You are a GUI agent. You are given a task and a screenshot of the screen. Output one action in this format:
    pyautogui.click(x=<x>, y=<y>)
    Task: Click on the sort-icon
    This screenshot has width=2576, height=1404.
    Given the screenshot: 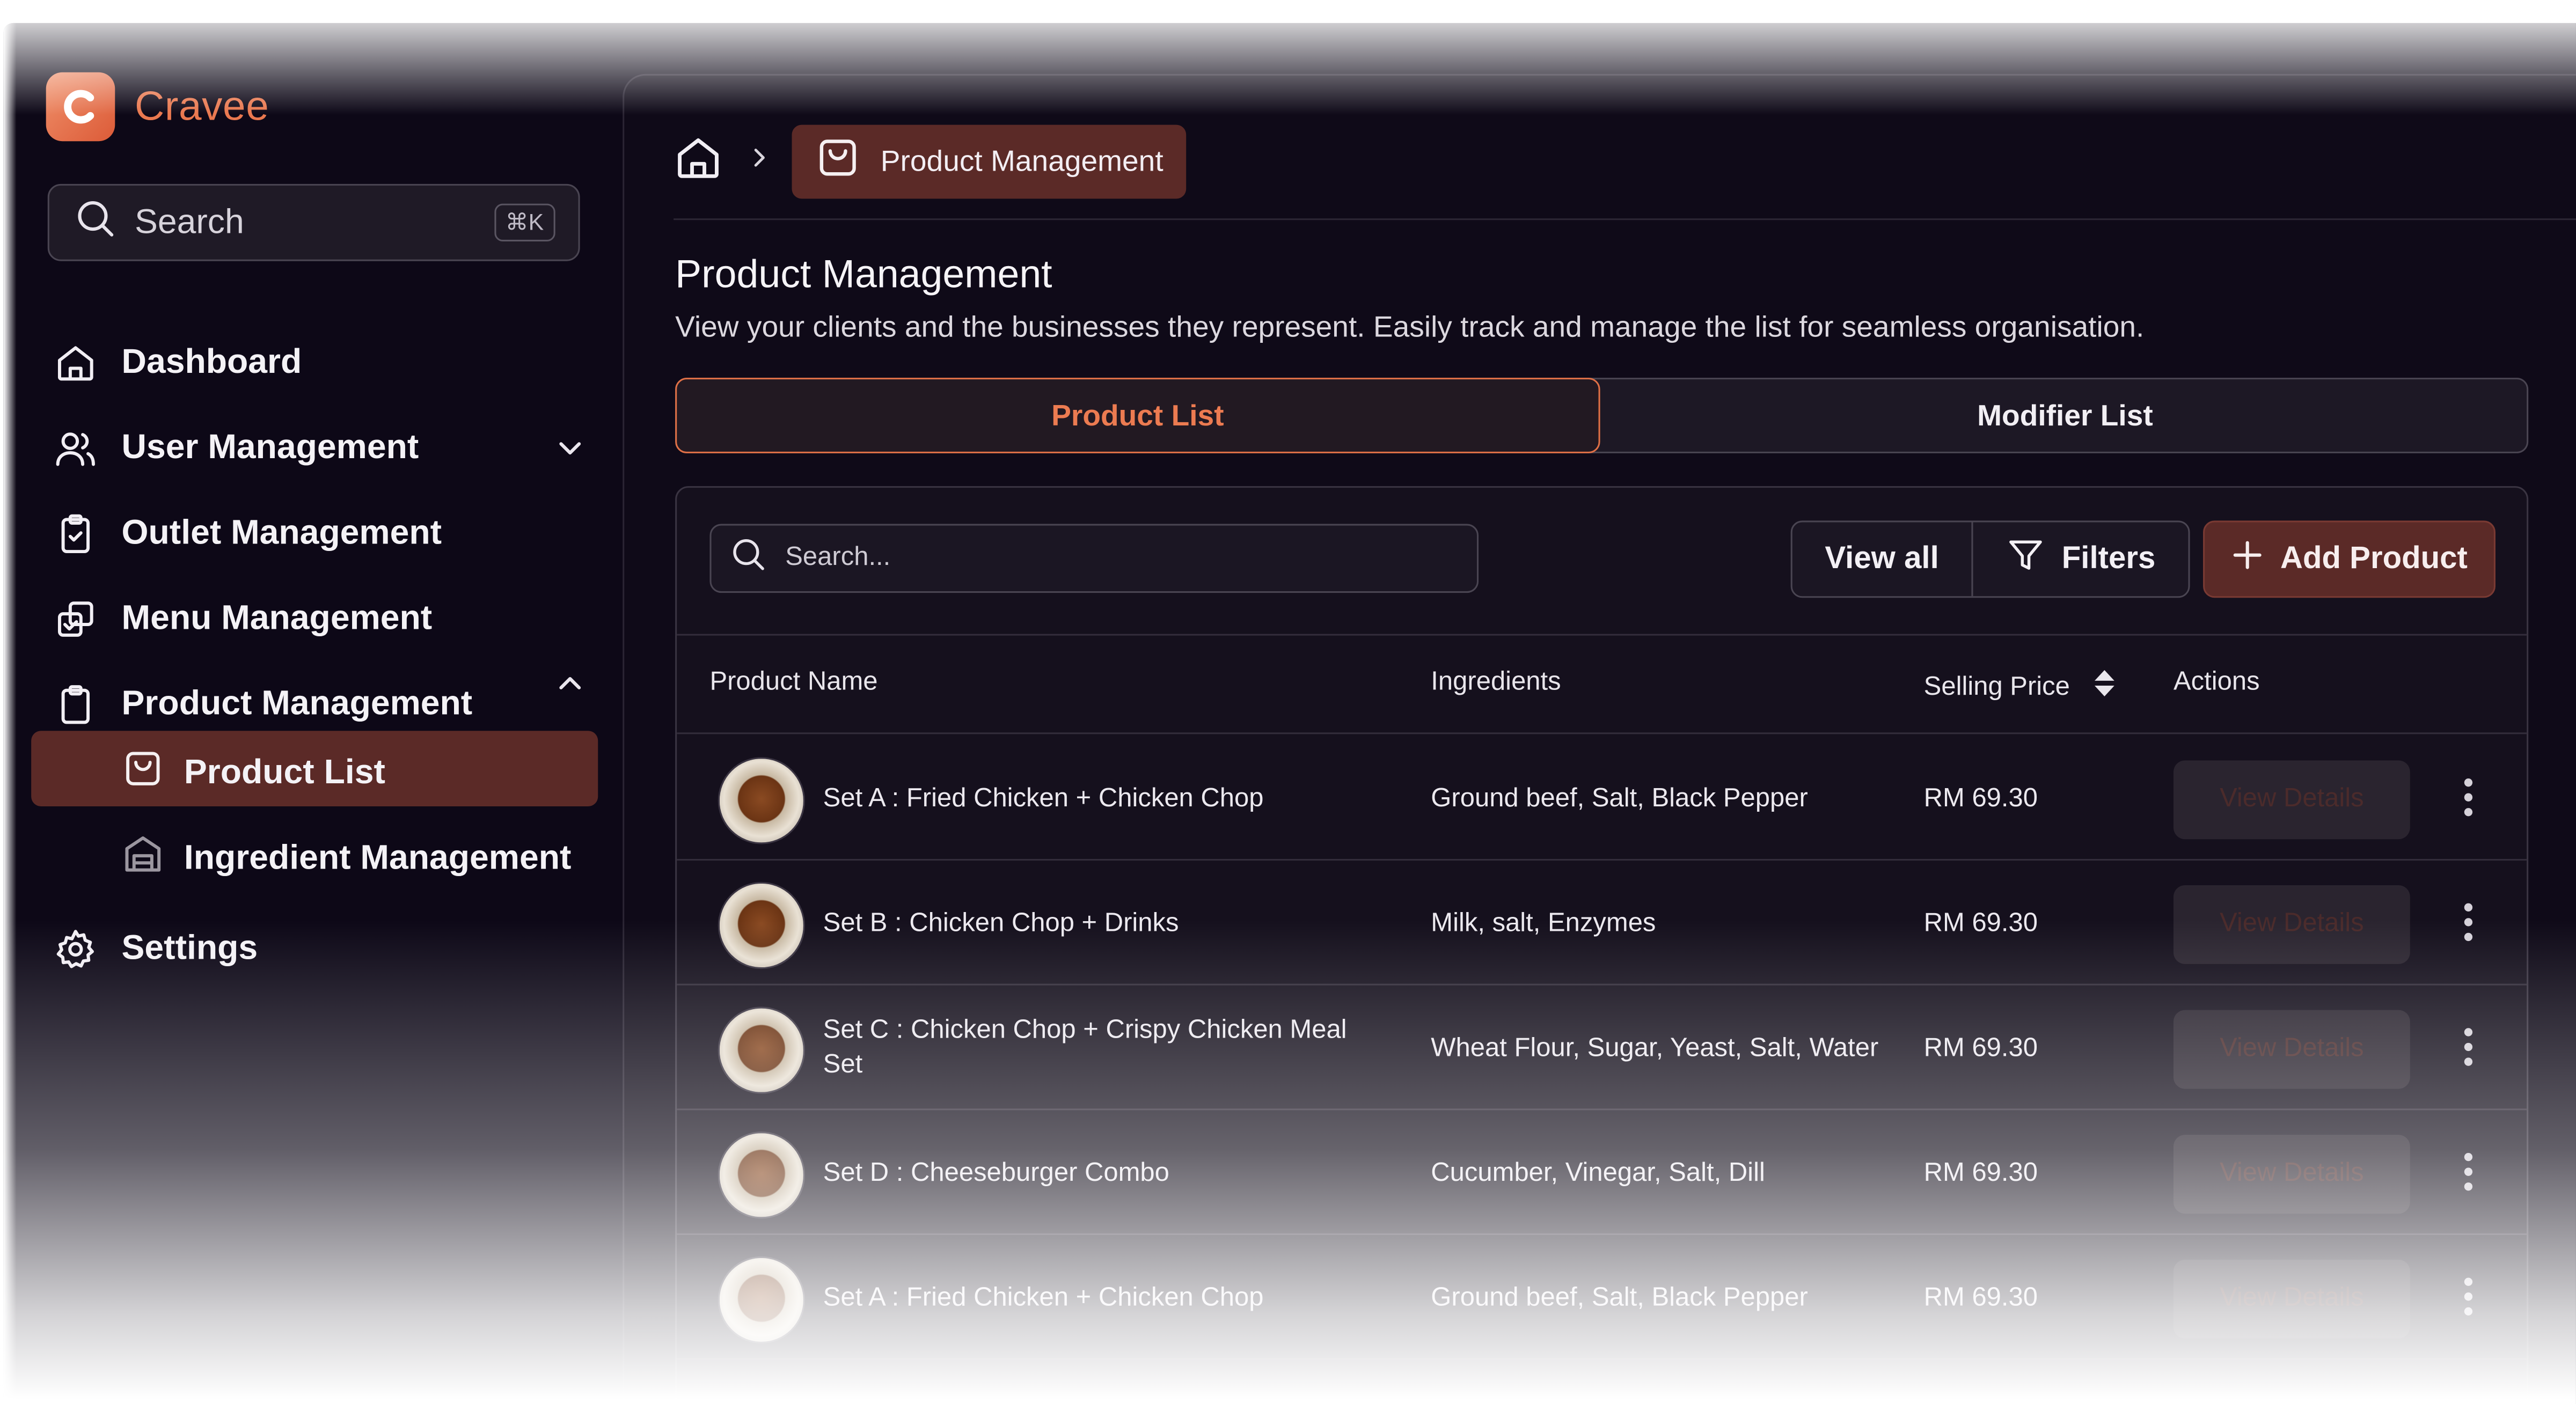 What is the action you would take?
    pyautogui.click(x=2104, y=687)
    